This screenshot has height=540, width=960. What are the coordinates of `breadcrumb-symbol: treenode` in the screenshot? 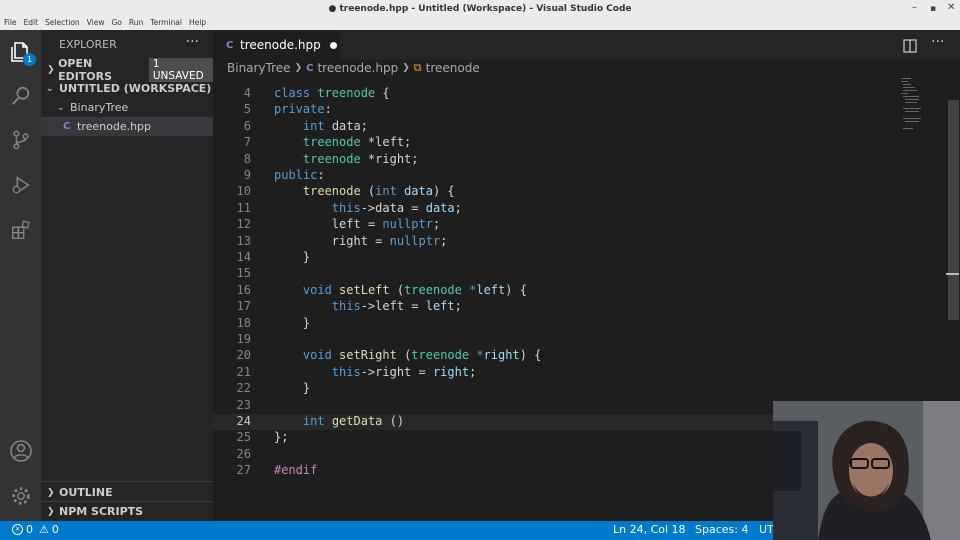 It's located at (453, 68).